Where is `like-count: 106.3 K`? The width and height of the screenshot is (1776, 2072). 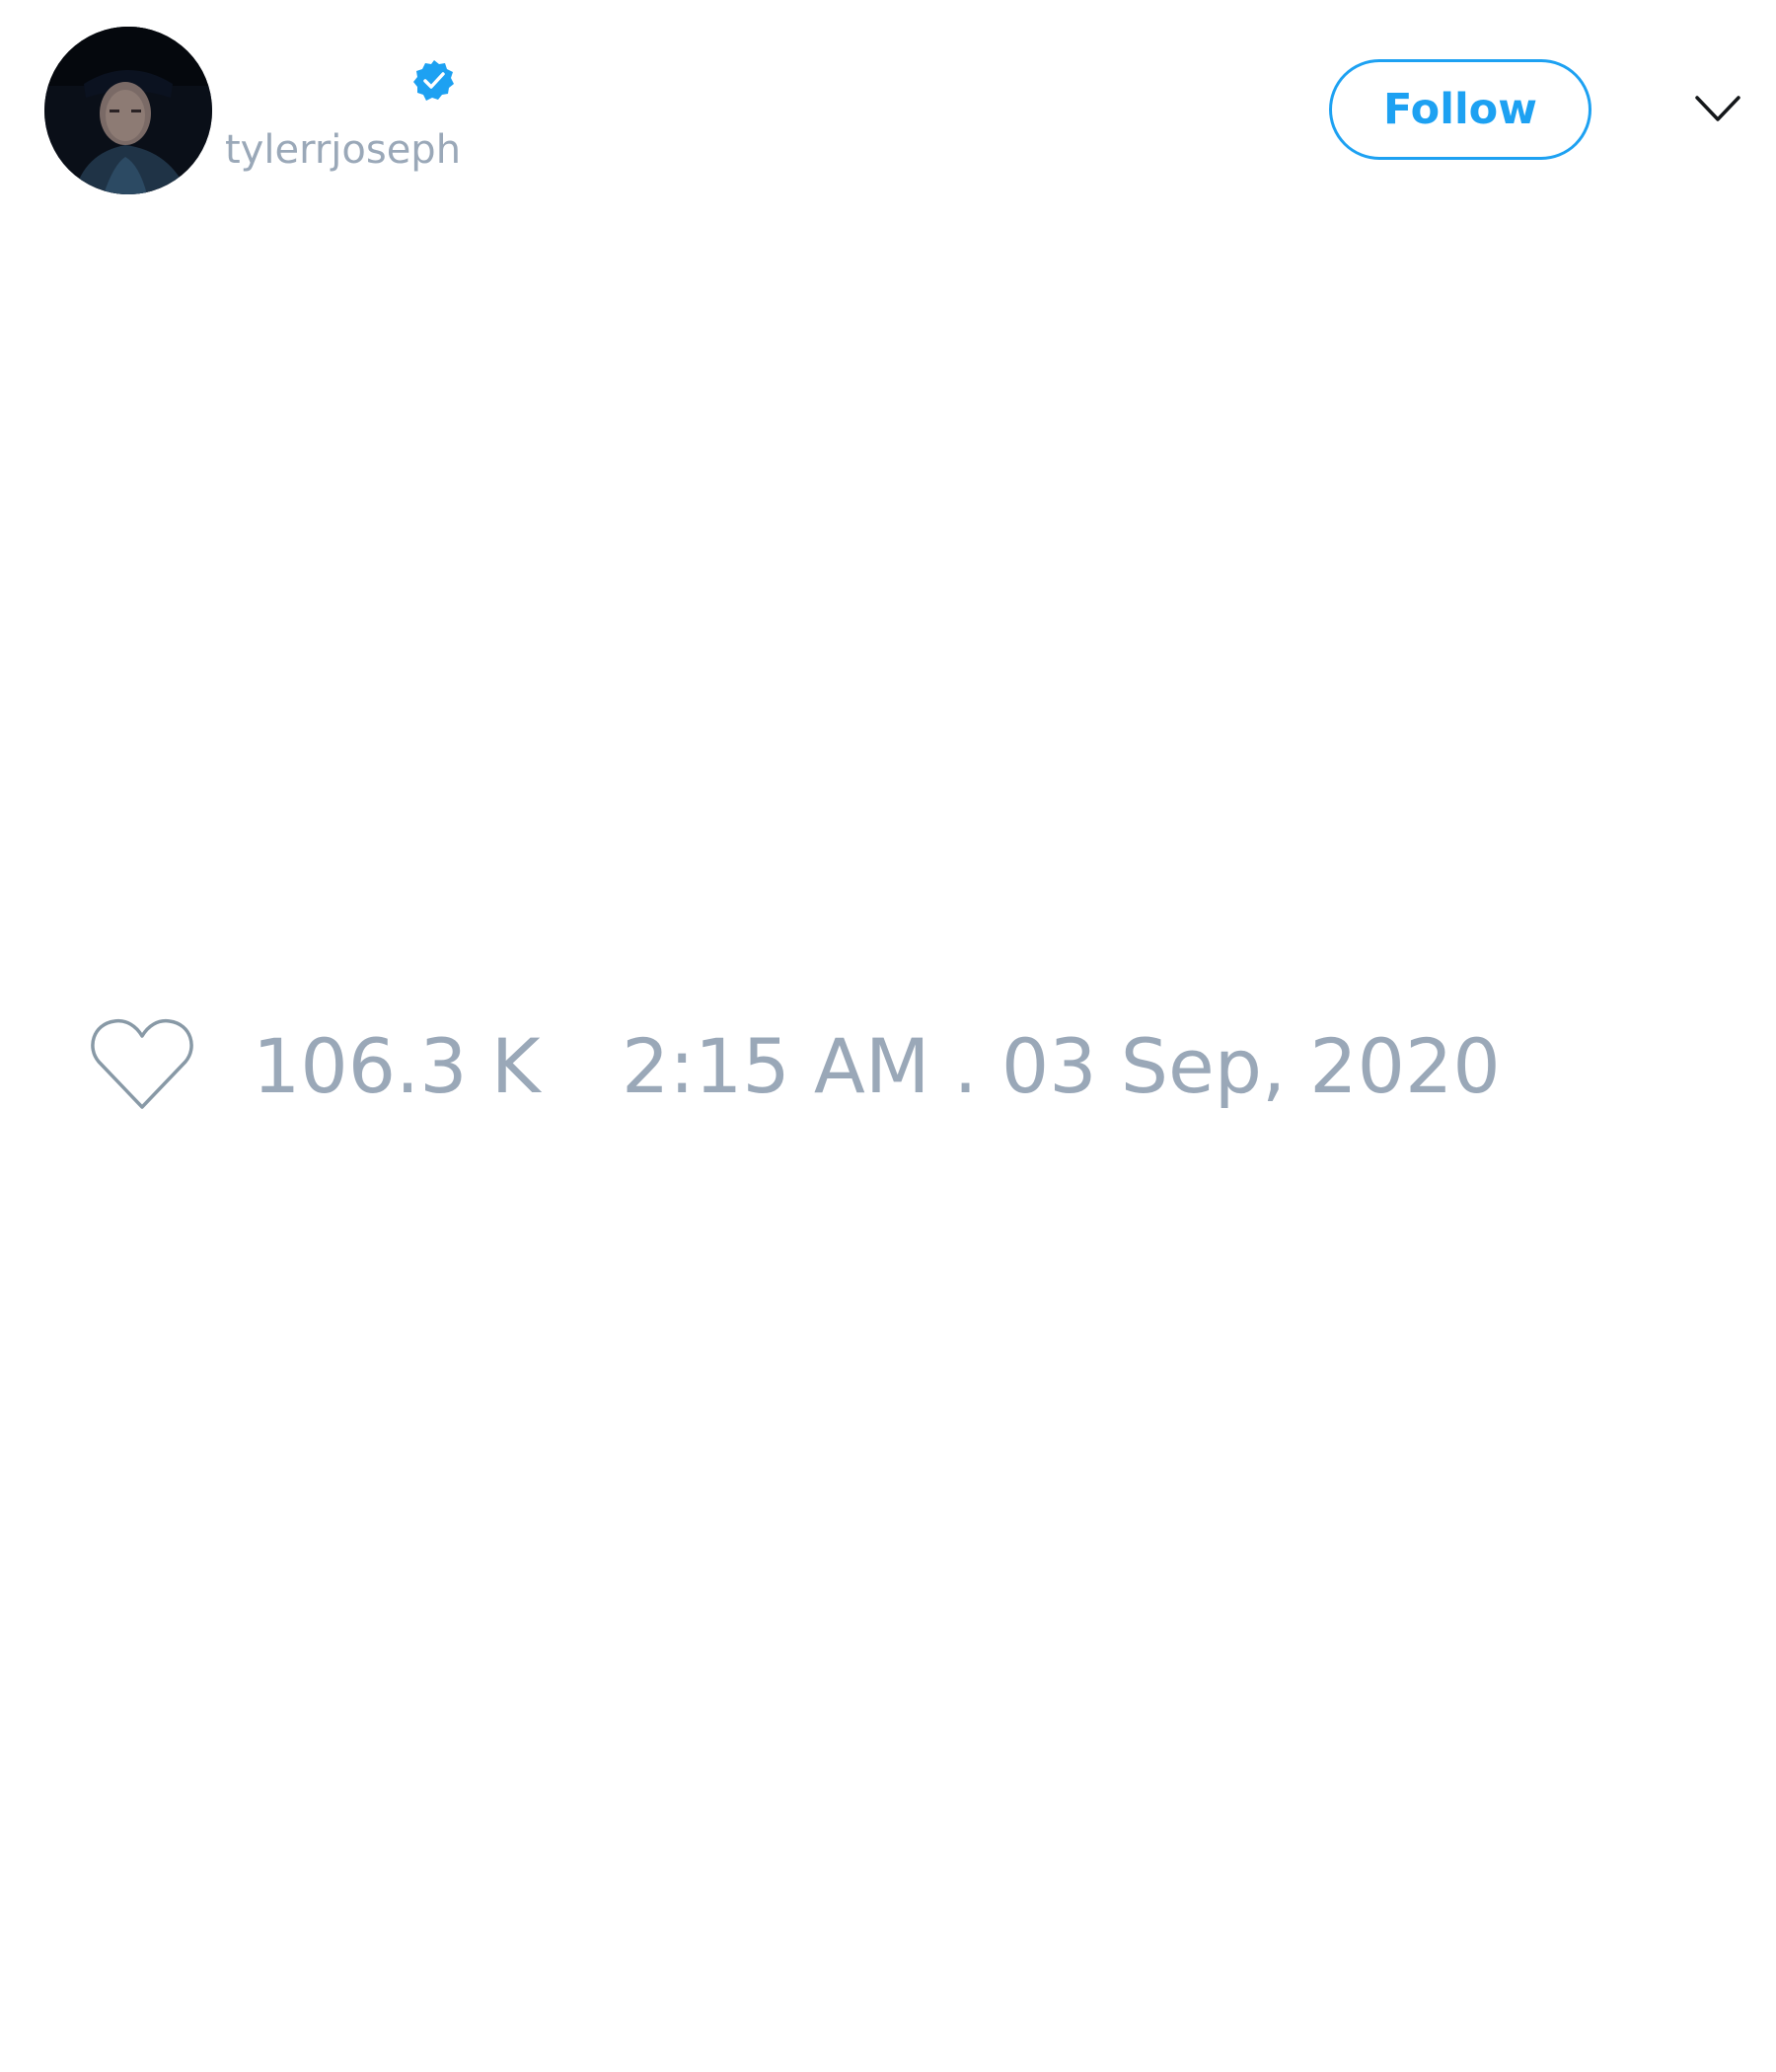
like-count: 106.3 K is located at coordinates (397, 1066).